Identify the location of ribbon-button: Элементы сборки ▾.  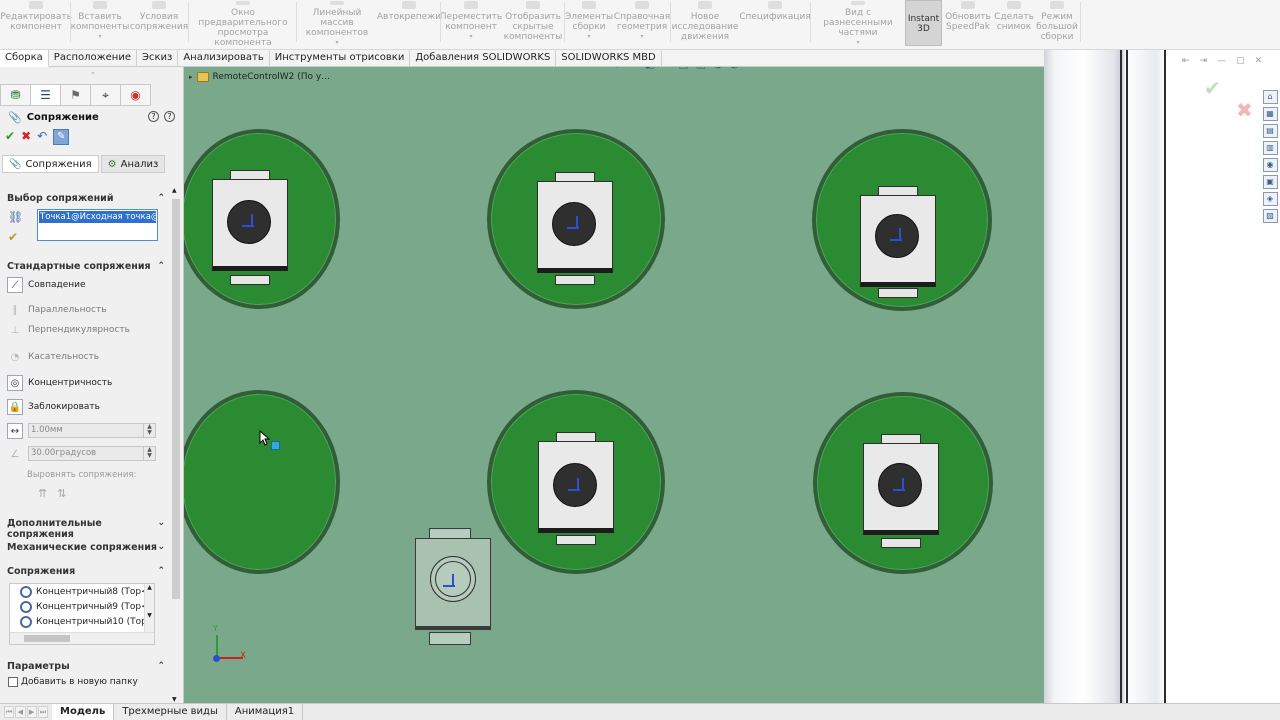
(589, 24).